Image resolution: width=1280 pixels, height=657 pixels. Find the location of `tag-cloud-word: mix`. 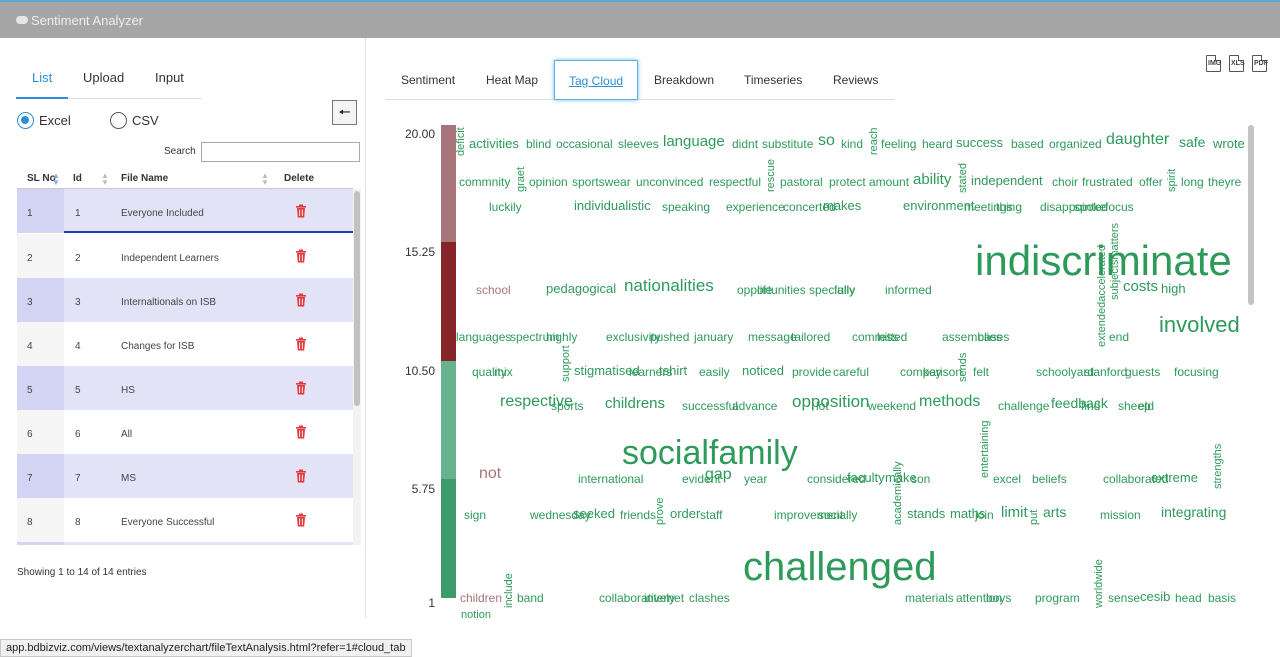

tag-cloud-word: mix is located at coordinates (503, 372).